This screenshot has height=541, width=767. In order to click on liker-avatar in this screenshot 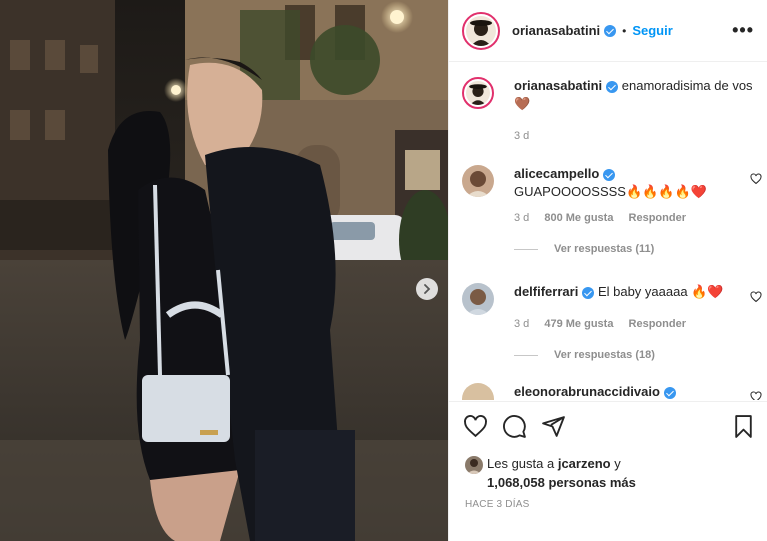, I will do `click(474, 464)`.